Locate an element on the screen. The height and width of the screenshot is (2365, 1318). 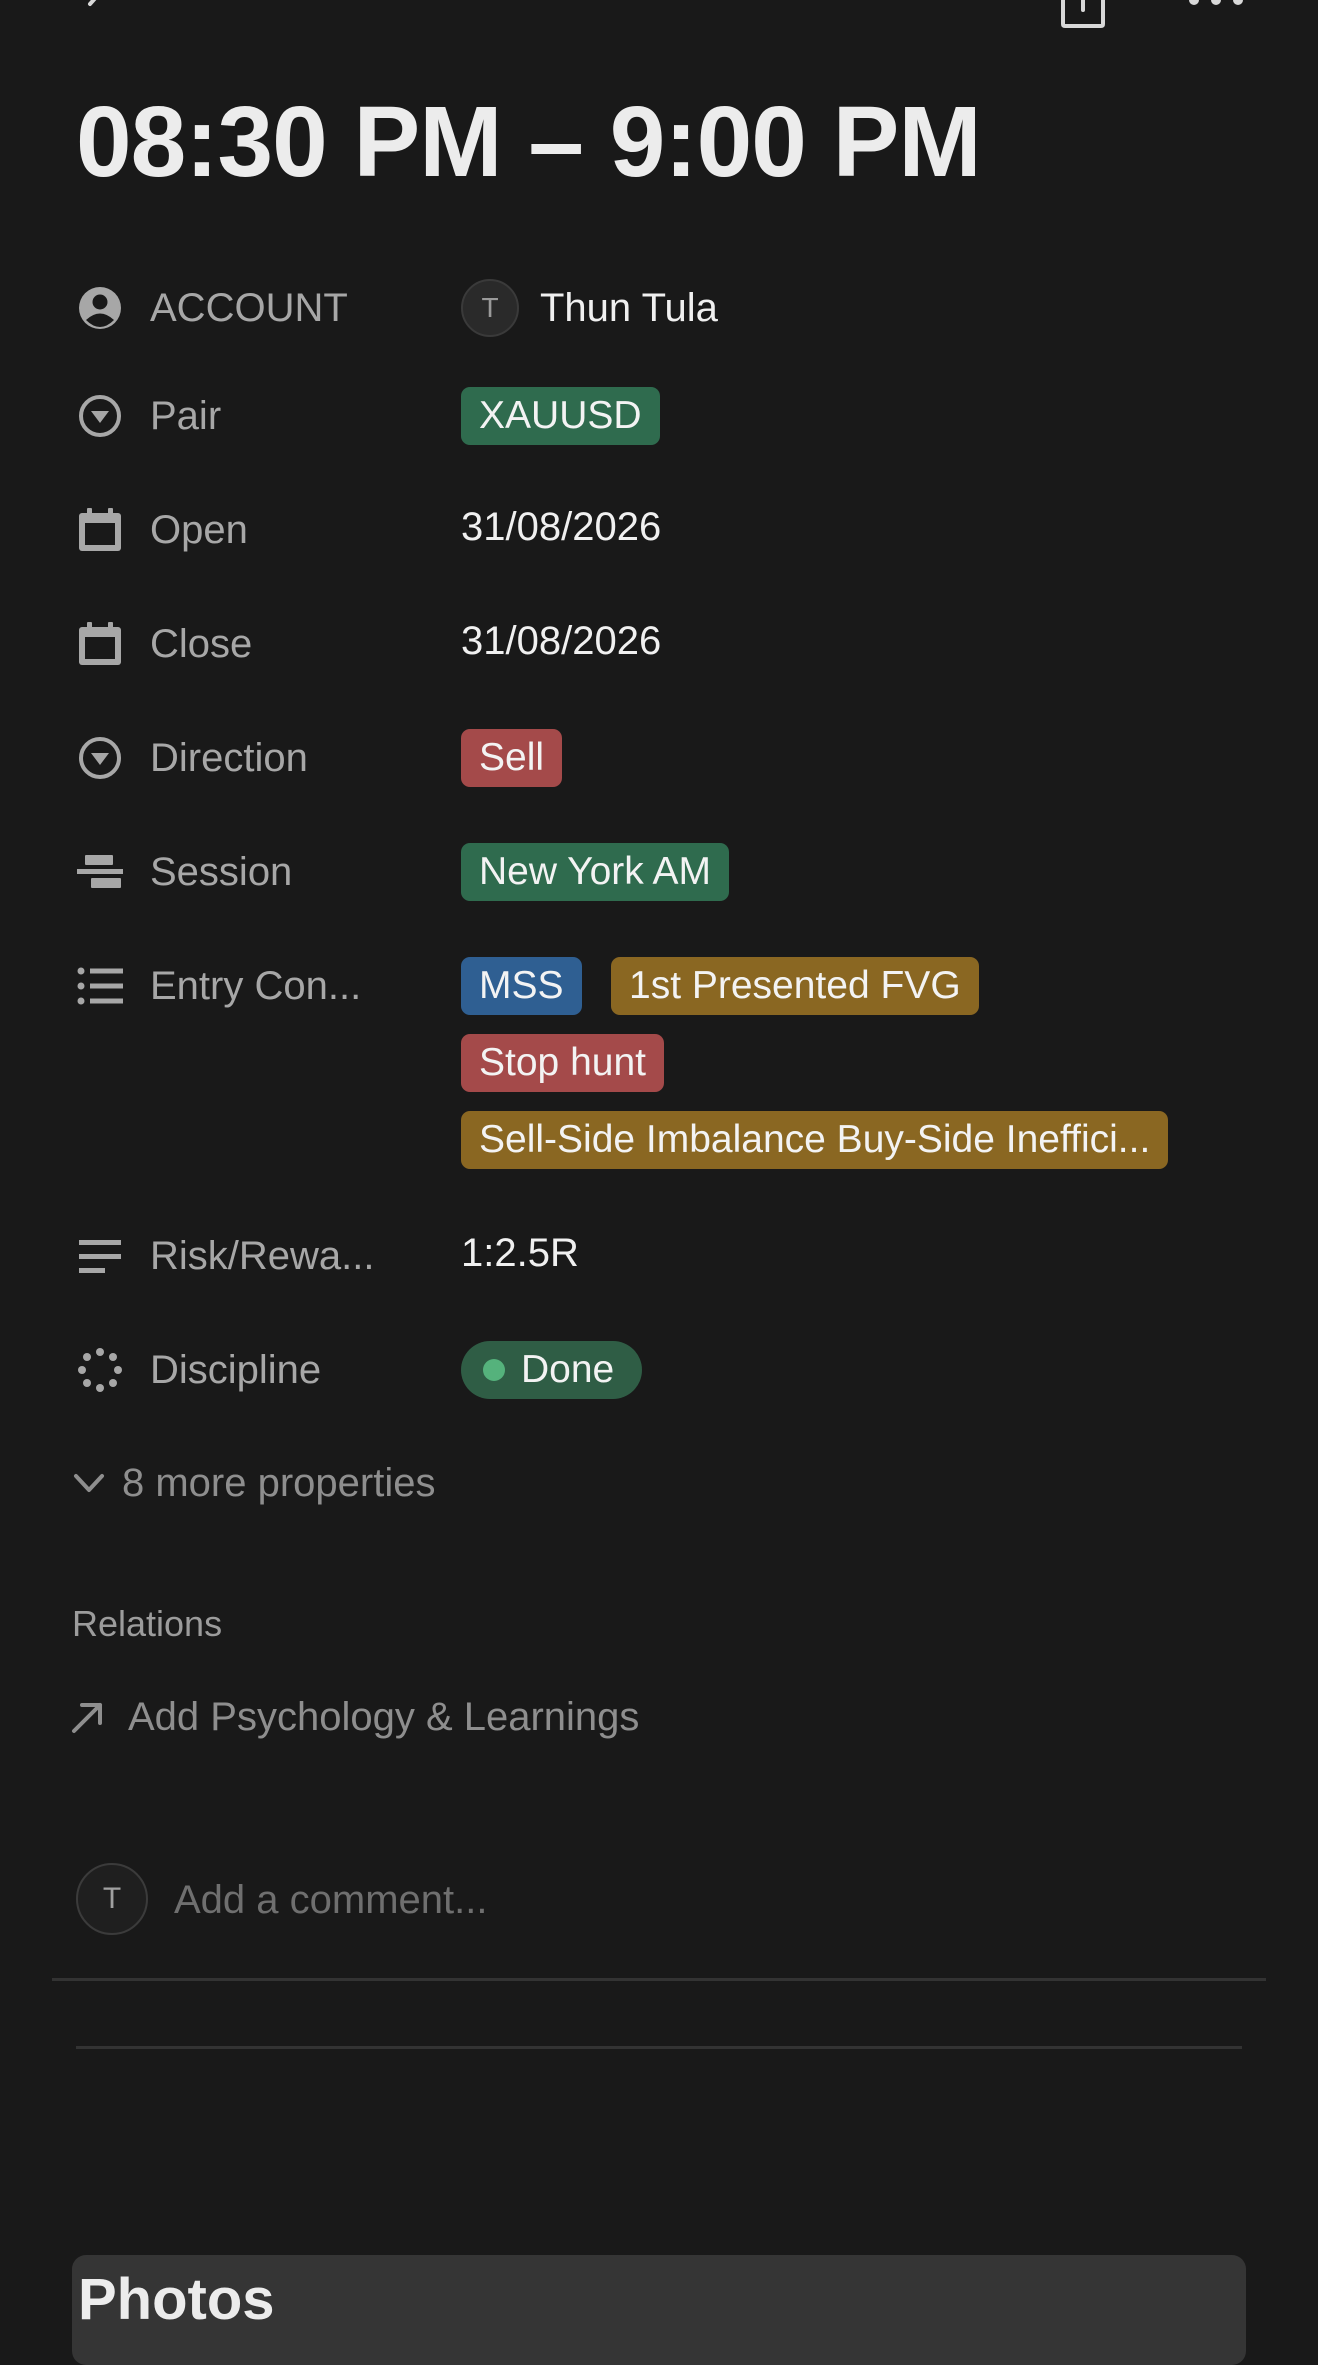
more-properties-label: 8 more properties is located at coordinates (279, 1482).